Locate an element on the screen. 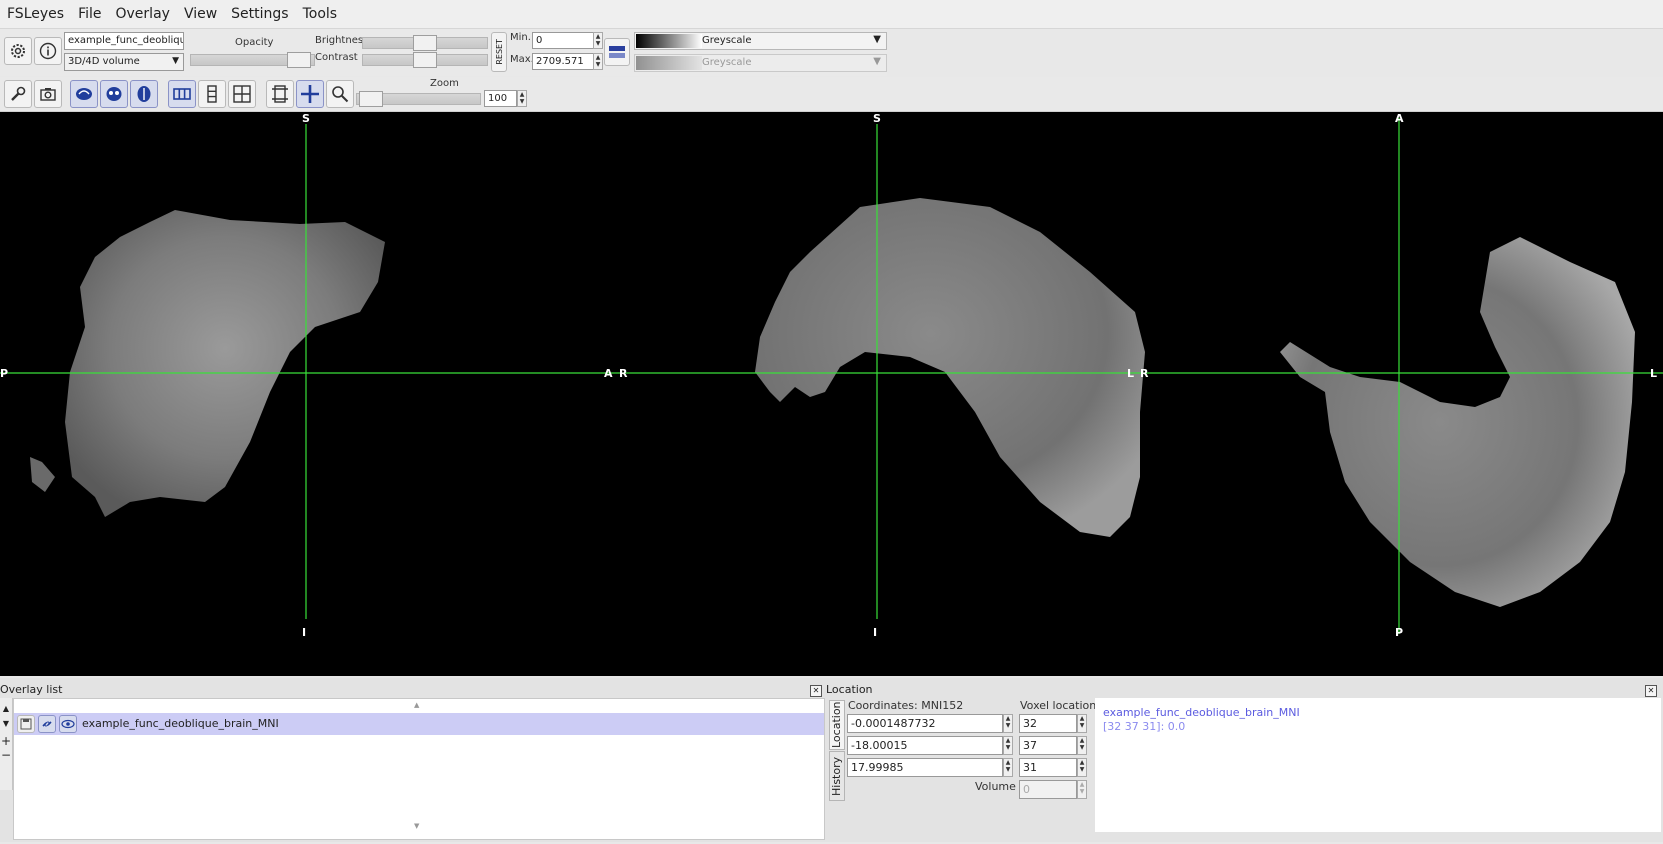  crosshair-icon is located at coordinates (310, 94).